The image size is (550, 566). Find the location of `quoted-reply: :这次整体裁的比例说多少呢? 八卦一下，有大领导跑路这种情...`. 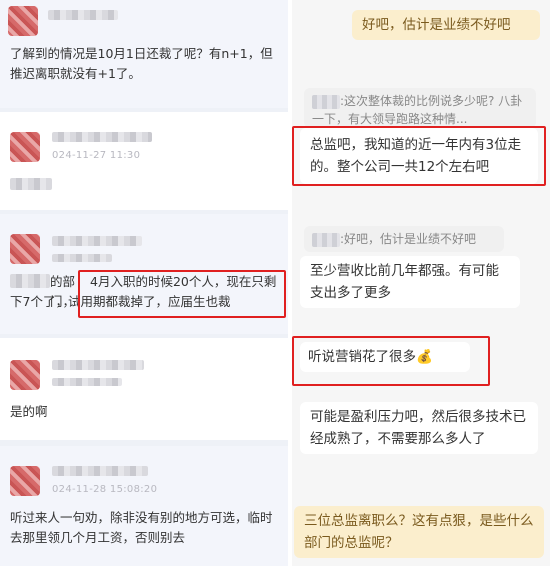

quoted-reply: :这次整体裁的比例说多少呢? 八卦一下，有大领导跑路这种情... is located at coordinates (420, 108).